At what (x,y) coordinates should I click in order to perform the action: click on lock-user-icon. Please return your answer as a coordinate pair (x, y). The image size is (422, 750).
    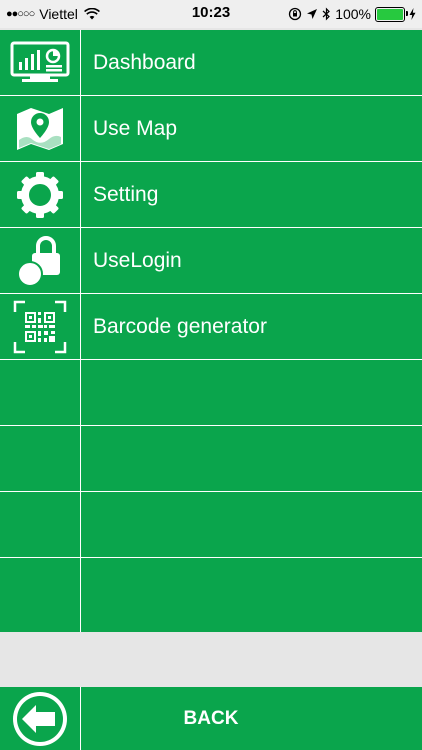
    Looking at the image, I should click on (40, 260).